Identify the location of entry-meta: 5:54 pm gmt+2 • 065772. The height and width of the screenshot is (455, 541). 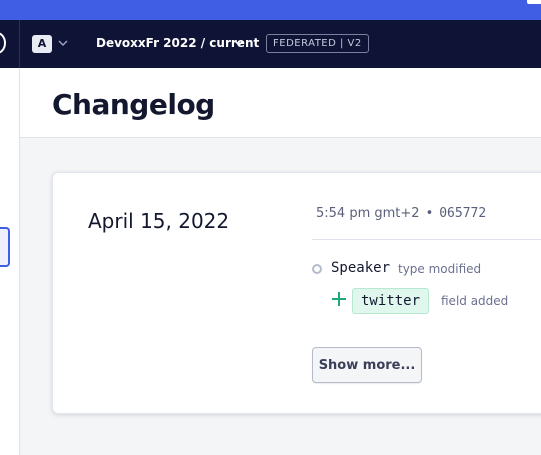
(401, 213).